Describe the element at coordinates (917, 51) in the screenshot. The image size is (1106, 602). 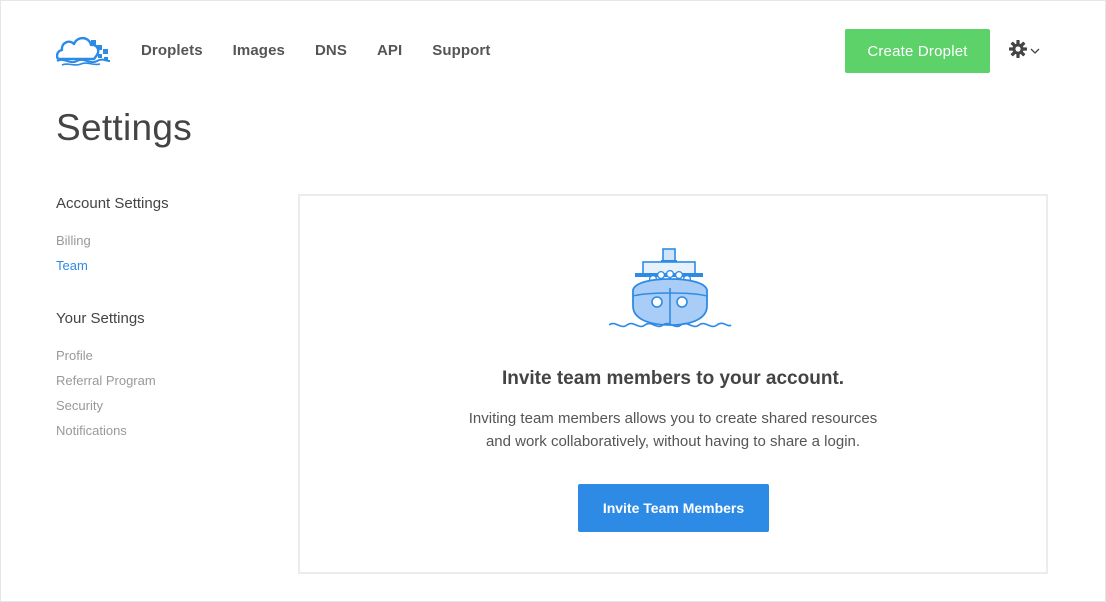
I see `create-droplet-button: Create Droplet` at that location.